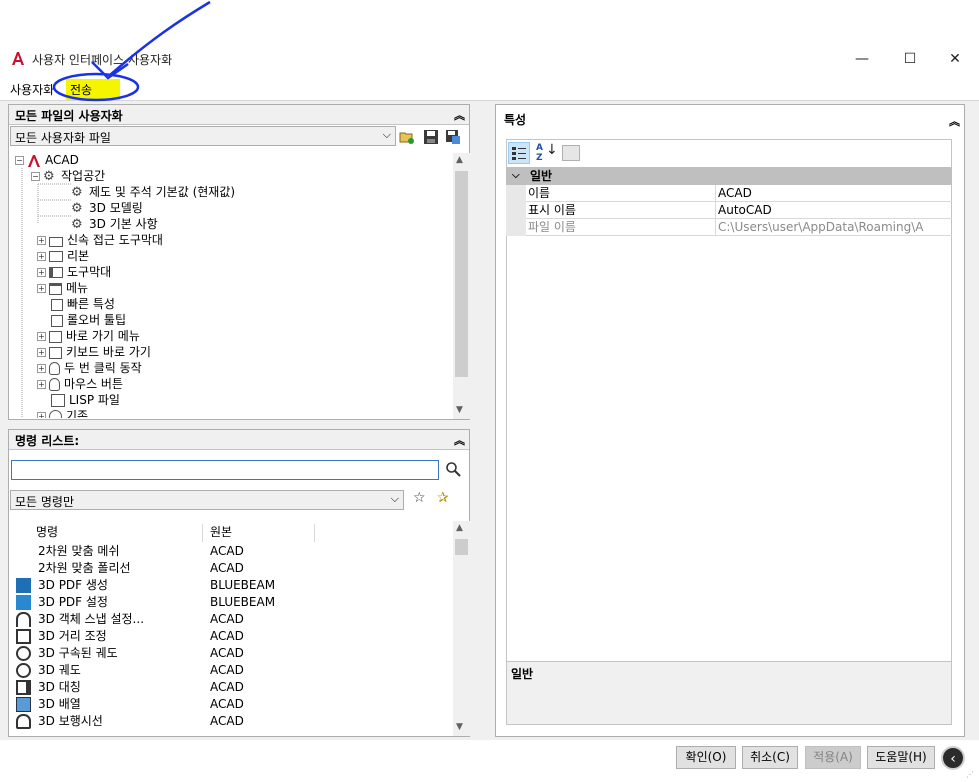 The image size is (979, 782). What do you see at coordinates (431, 137) in the screenshot?
I see `save-icon` at bounding box center [431, 137].